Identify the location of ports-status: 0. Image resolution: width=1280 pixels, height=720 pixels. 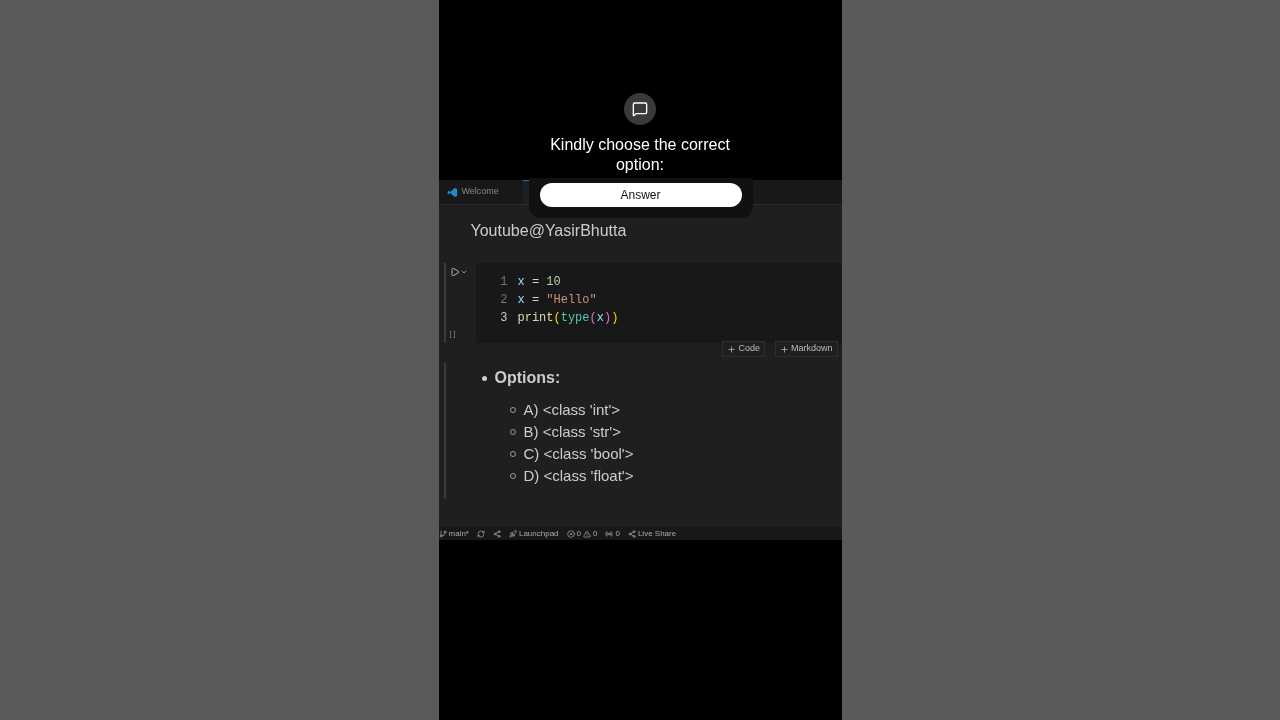
(612, 533).